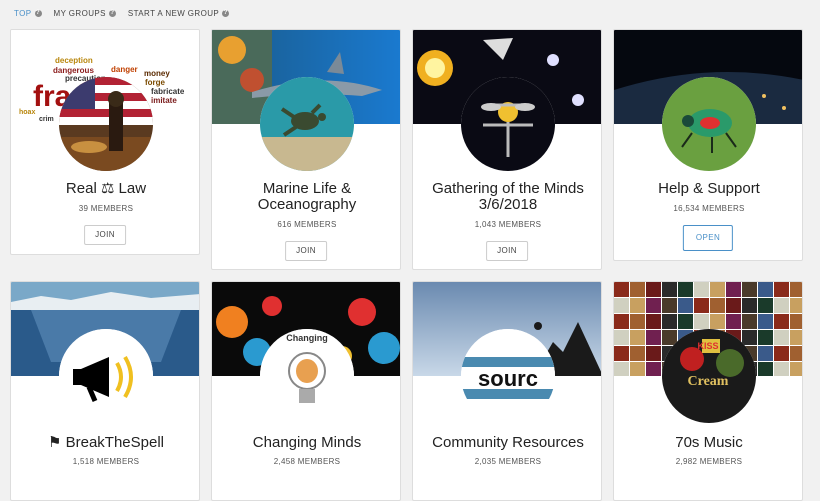 Image resolution: width=820 pixels, height=501 pixels. What do you see at coordinates (105, 189) in the screenshot?
I see `group-name: Real ⚖ Law` at bounding box center [105, 189].